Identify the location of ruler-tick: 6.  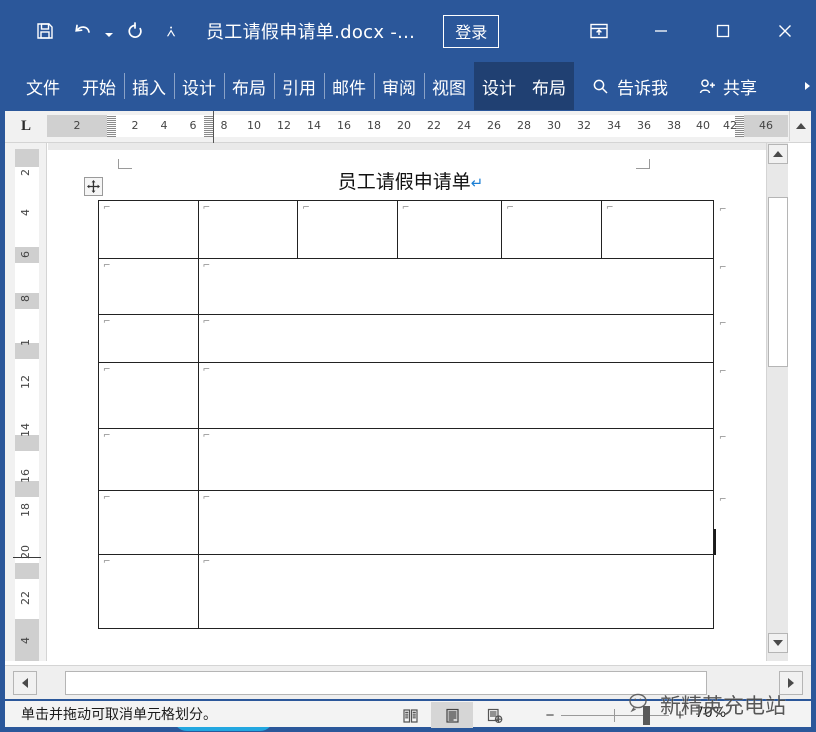
(193, 125).